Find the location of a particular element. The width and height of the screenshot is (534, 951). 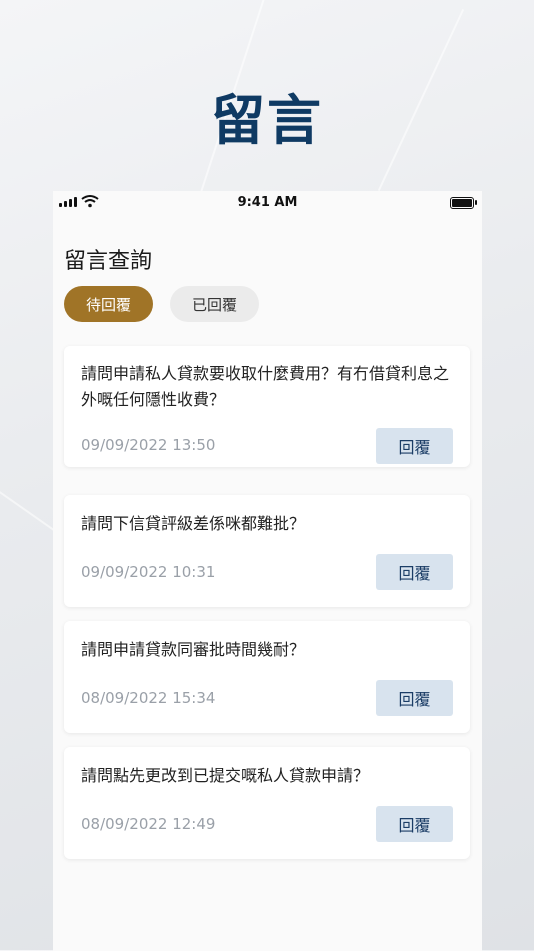

message-question: 請問下信貸評級差係咪都難批？ is located at coordinates (193, 523).